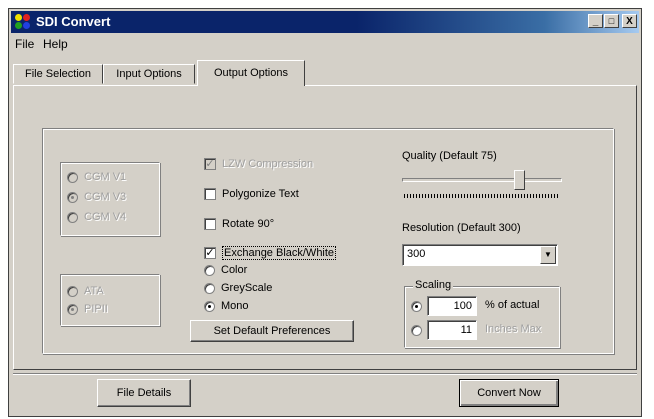 The width and height of the screenshot is (654, 419). What do you see at coordinates (24, 44) in the screenshot?
I see `menu-file: File` at bounding box center [24, 44].